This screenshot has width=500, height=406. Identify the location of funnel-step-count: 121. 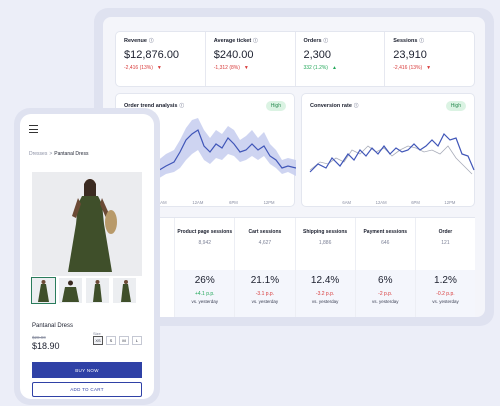
(445, 243).